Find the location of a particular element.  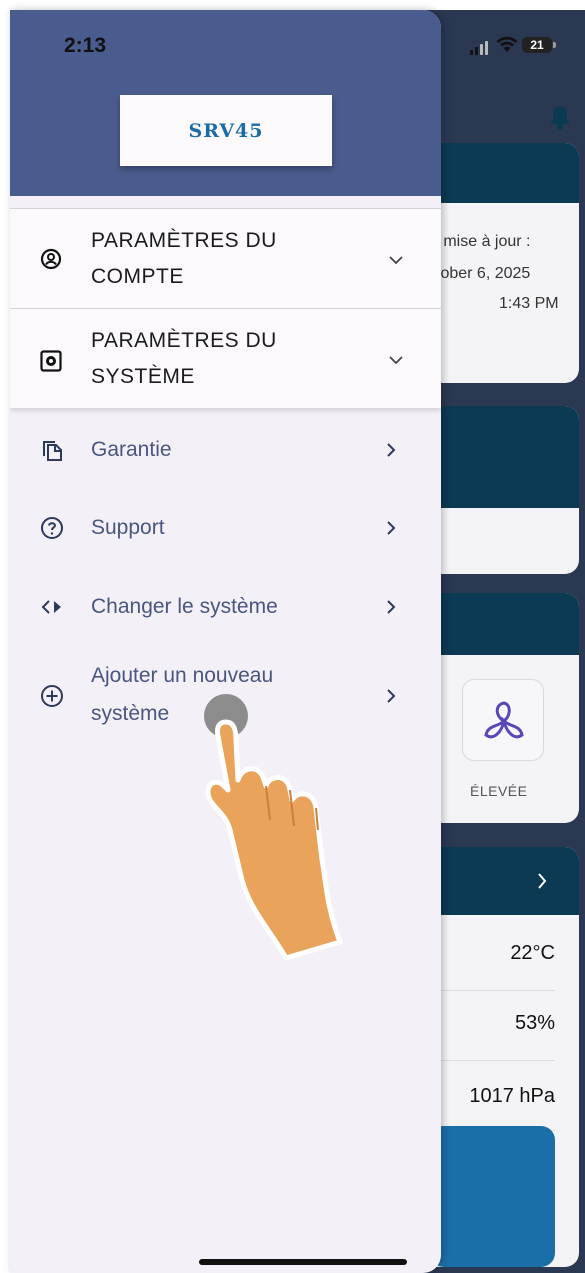

nav-item-support: Support is located at coordinates (225, 528).